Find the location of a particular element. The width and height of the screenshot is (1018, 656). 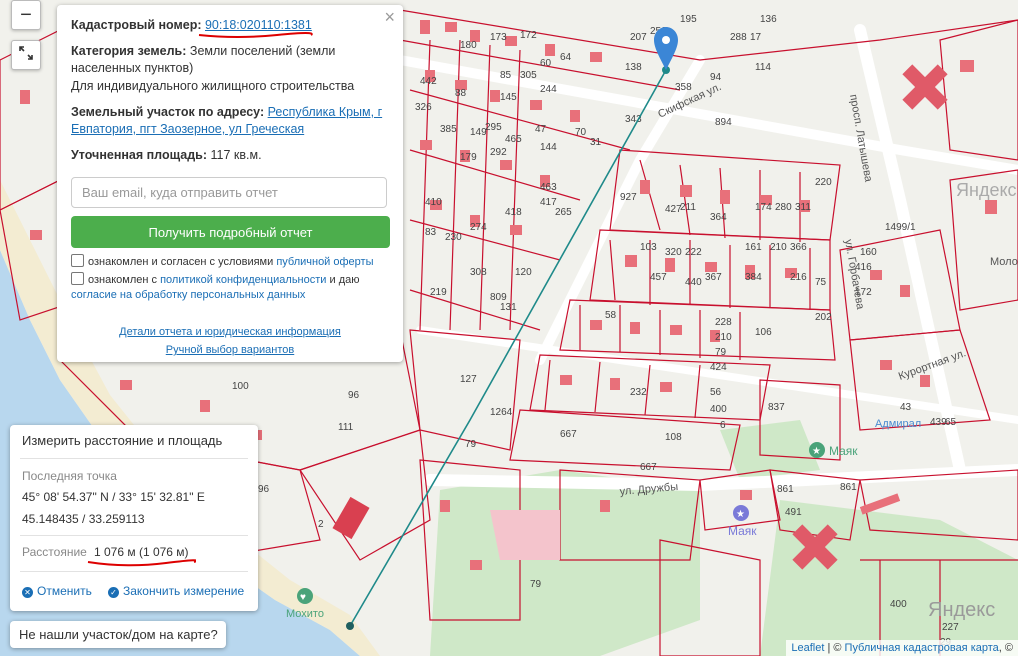

svg-text: 457 is located at coordinates (658, 277).